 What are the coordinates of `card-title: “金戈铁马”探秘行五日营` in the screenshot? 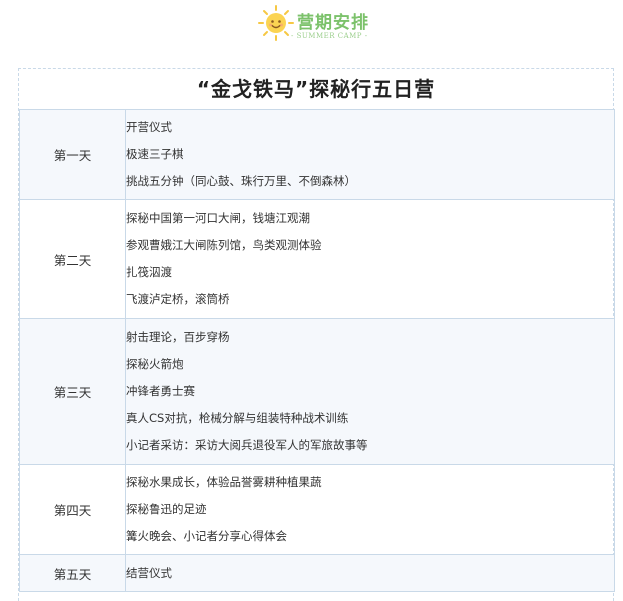 It's located at (316, 89).